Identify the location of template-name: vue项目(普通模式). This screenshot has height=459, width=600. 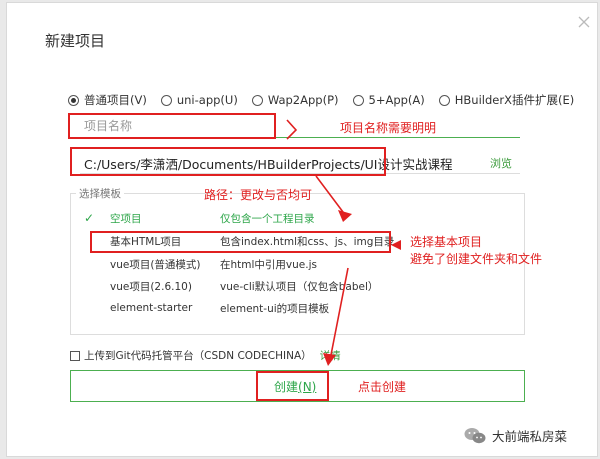
(155, 264).